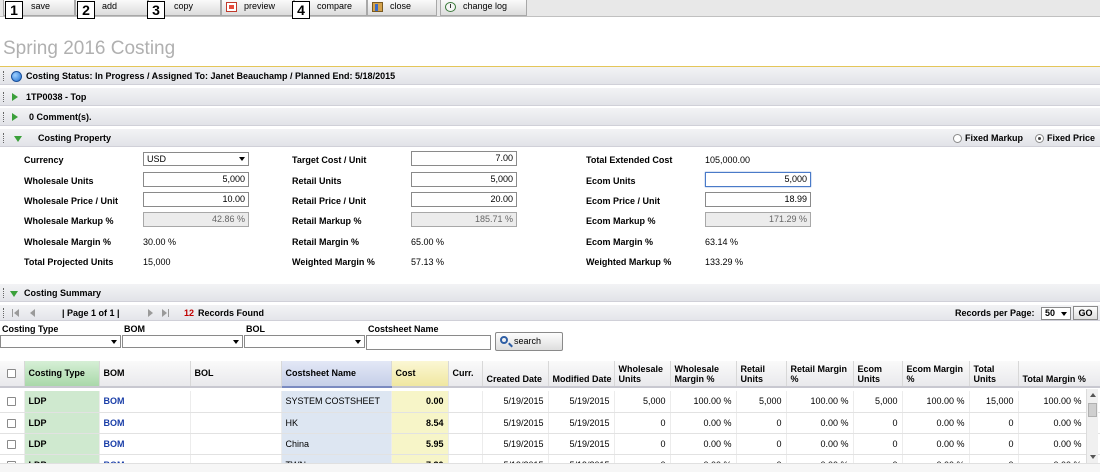 This screenshot has width=1100, height=472. Describe the element at coordinates (12, 313) in the screenshot. I see `first-page-bar` at that location.